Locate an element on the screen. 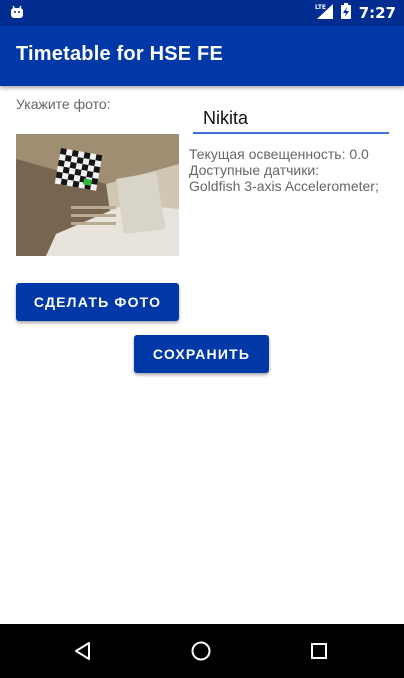  illumination-text: Текущая освещенность: 0.0 is located at coordinates (279, 154).